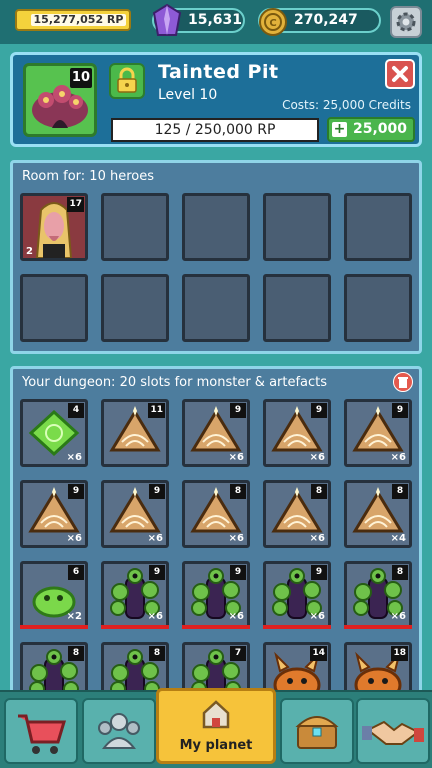  I want to click on item-quantity: ×2, so click(74, 616).